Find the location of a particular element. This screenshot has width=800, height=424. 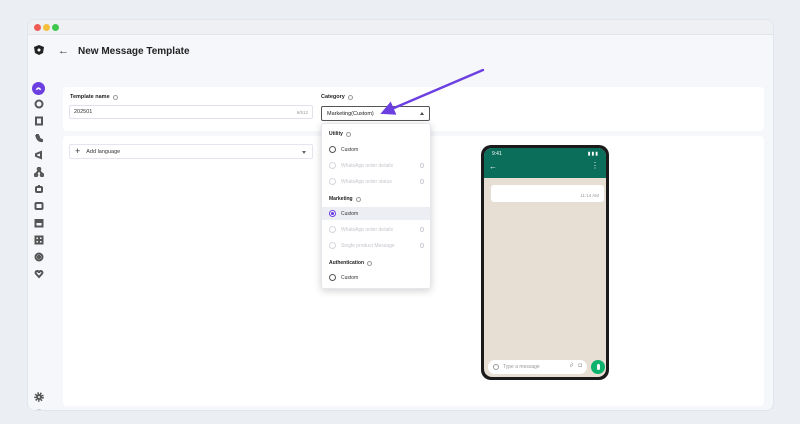

option-authentication-custom: Custom is located at coordinates (376, 277).